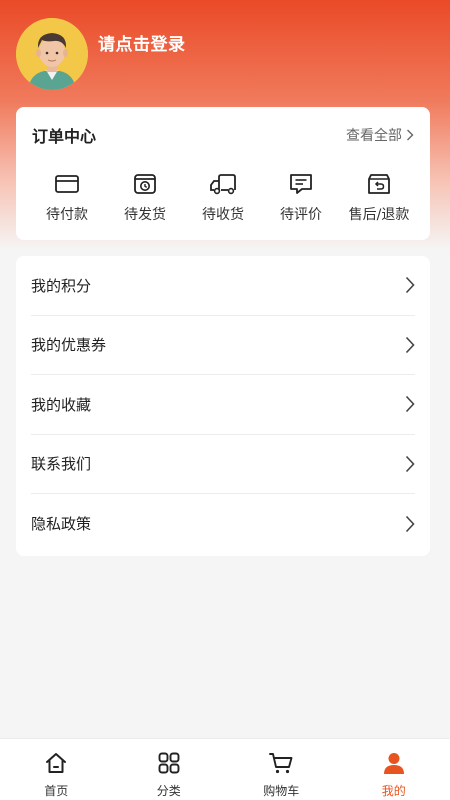 This screenshot has width=450, height=800. Describe the element at coordinates (67, 197) in the screenshot. I see `order-status-pending-payment: 待付款` at that location.